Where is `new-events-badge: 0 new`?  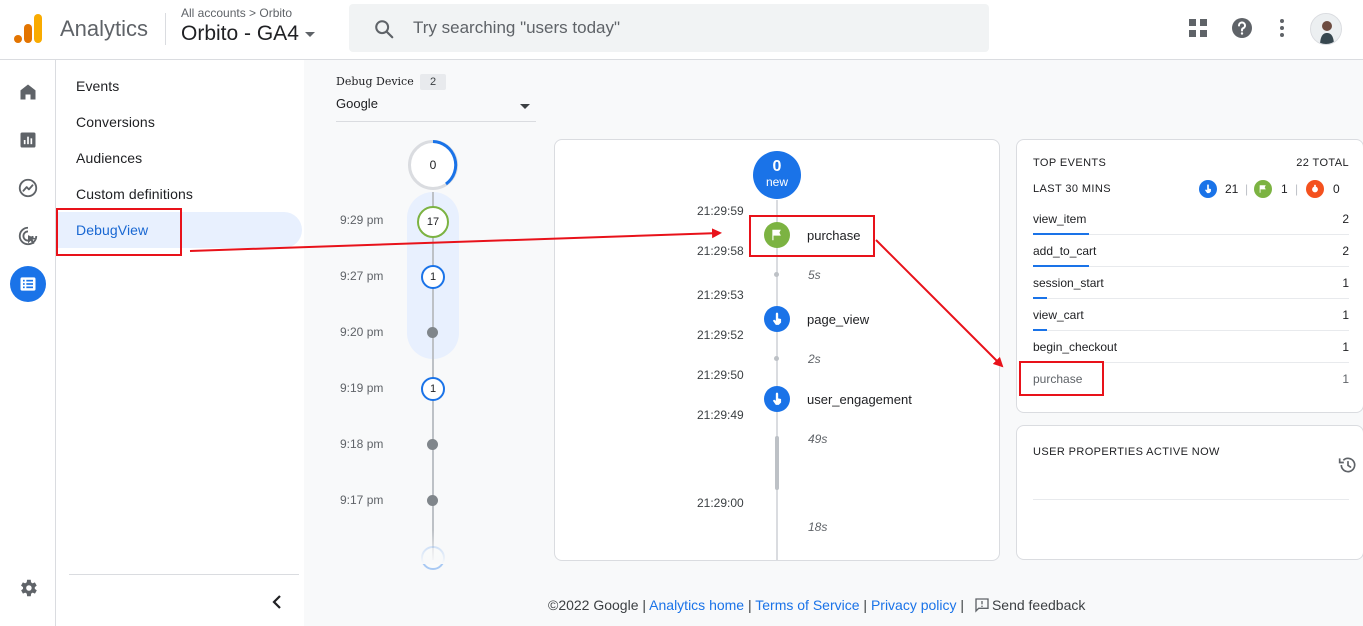 new-events-badge: 0 new is located at coordinates (777, 175).